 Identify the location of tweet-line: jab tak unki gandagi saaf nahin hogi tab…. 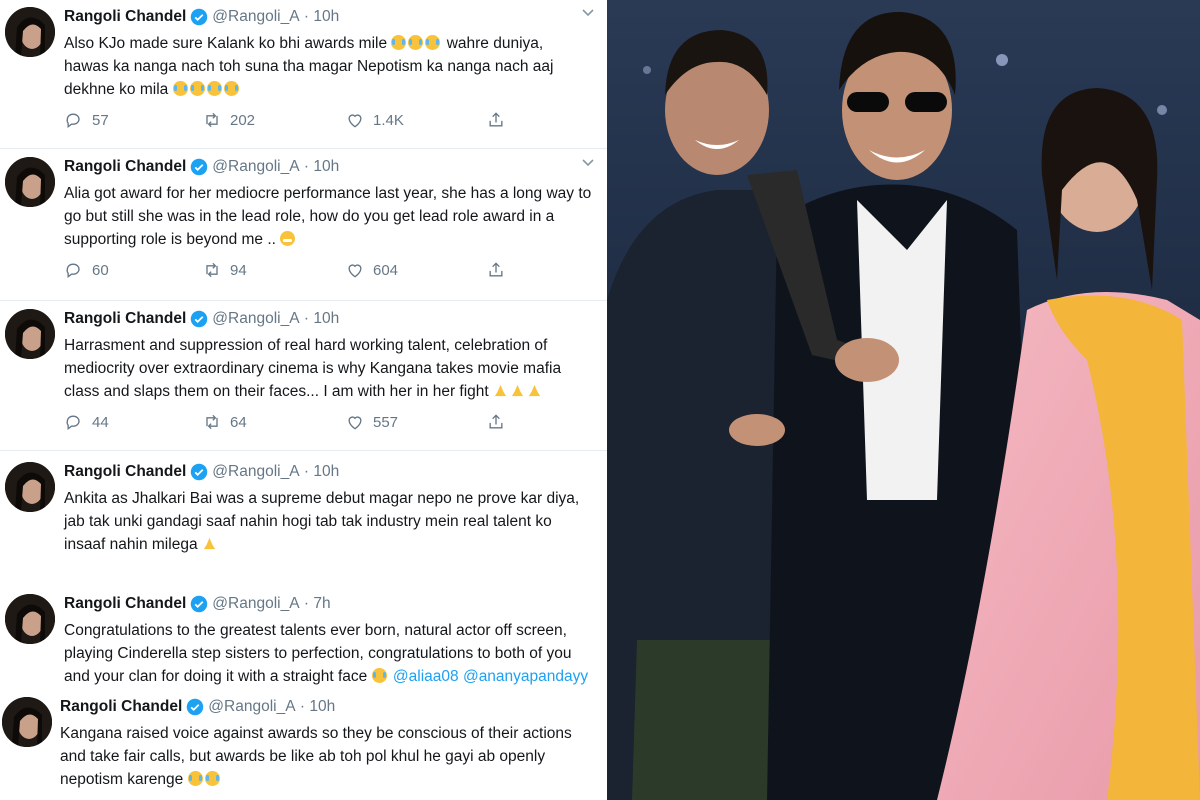
(308, 521).